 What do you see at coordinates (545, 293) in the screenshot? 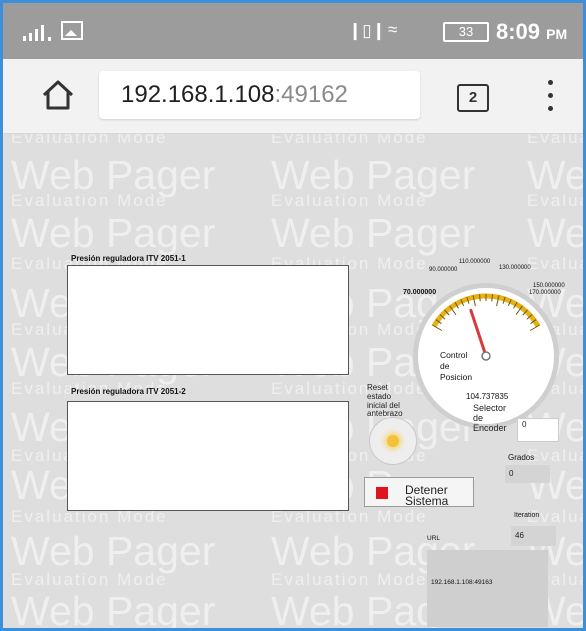
I see `gauge-tick-label: 170.000000` at bounding box center [545, 293].